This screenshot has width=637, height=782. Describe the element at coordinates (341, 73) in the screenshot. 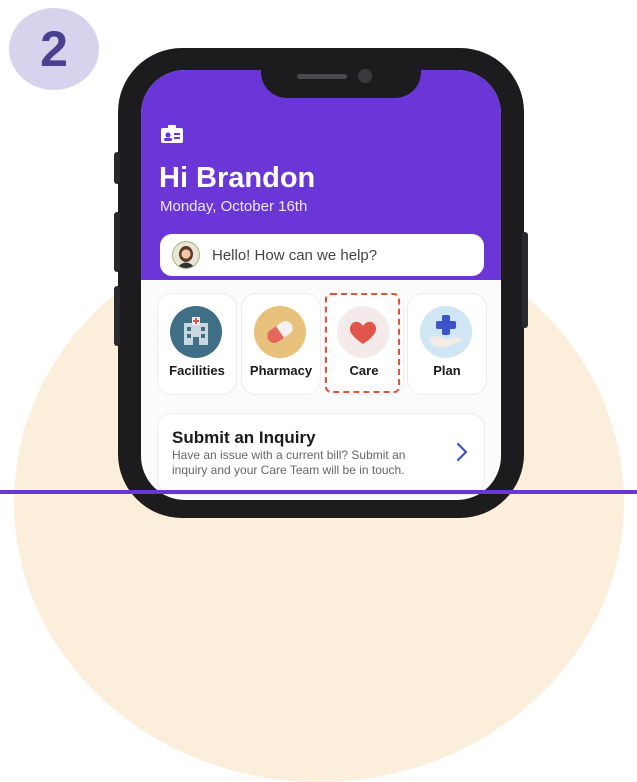

I see `phone-notch` at that location.